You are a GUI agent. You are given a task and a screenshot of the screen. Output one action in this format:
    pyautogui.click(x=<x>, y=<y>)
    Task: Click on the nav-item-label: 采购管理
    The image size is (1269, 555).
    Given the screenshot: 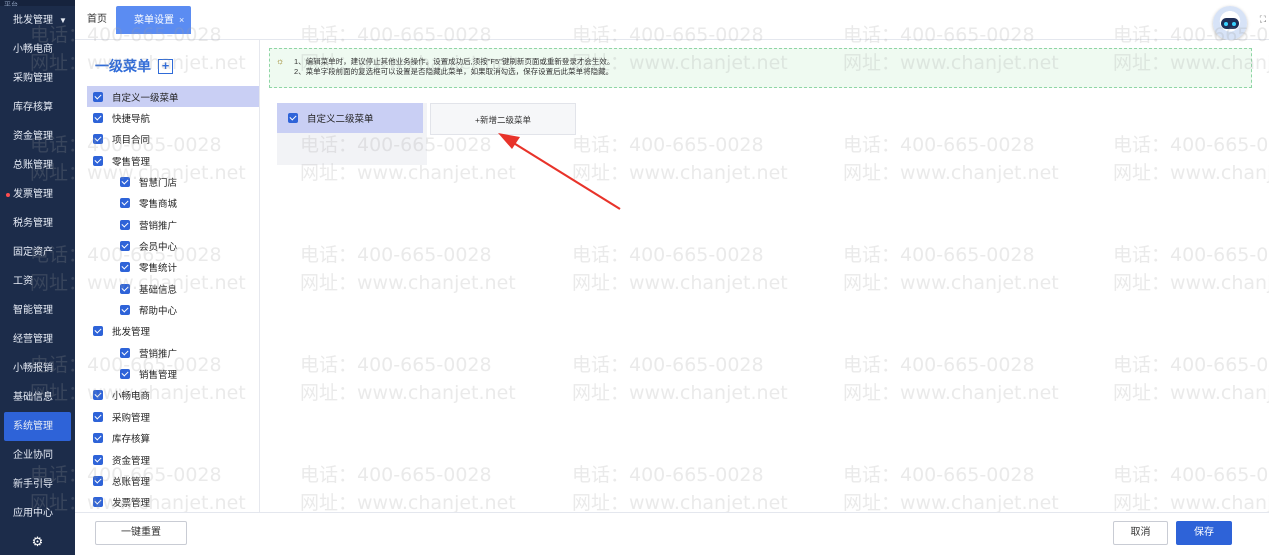 What is the action you would take?
    pyautogui.click(x=33, y=78)
    